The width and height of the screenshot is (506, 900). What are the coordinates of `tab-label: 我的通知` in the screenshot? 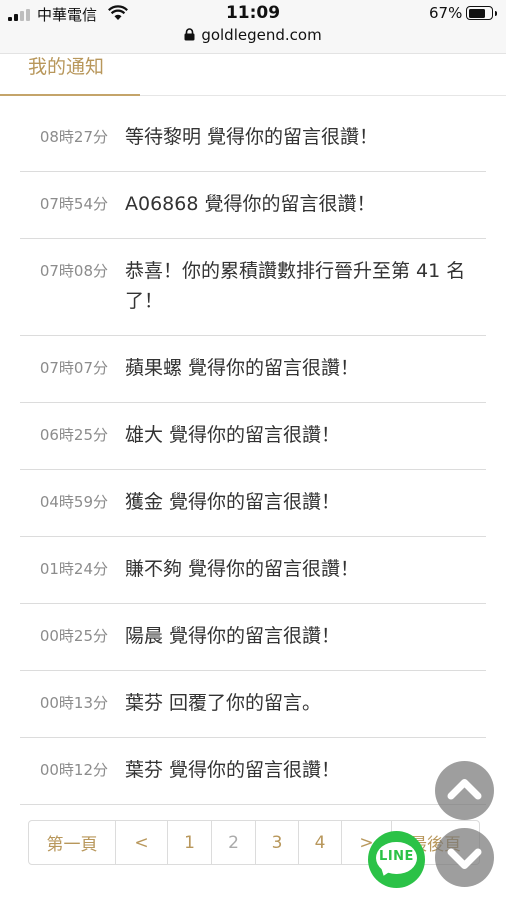 It's located at (66, 67).